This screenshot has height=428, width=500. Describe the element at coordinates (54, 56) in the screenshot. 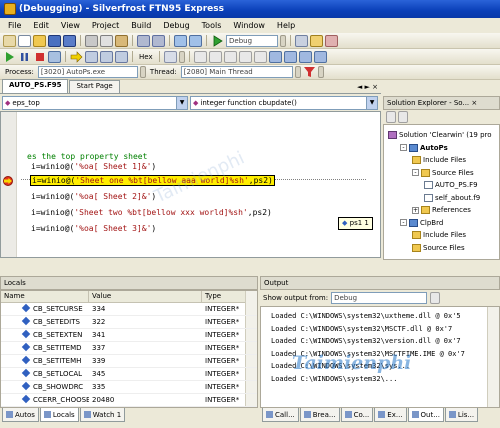

I see `restart-icon` at that location.